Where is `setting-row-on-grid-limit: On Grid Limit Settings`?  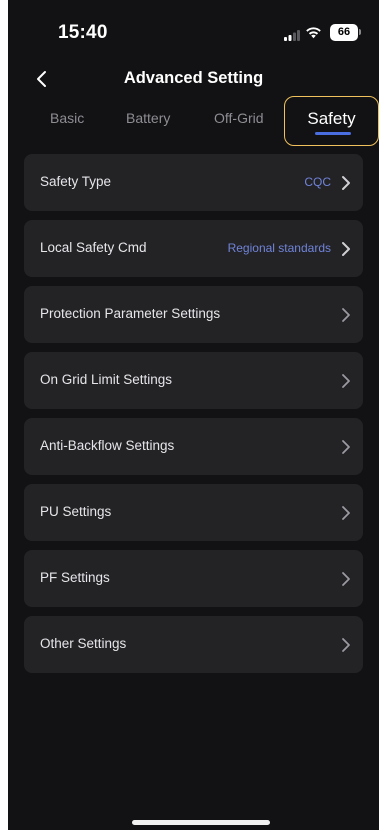 setting-row-on-grid-limit: On Grid Limit Settings is located at coordinates (193, 380).